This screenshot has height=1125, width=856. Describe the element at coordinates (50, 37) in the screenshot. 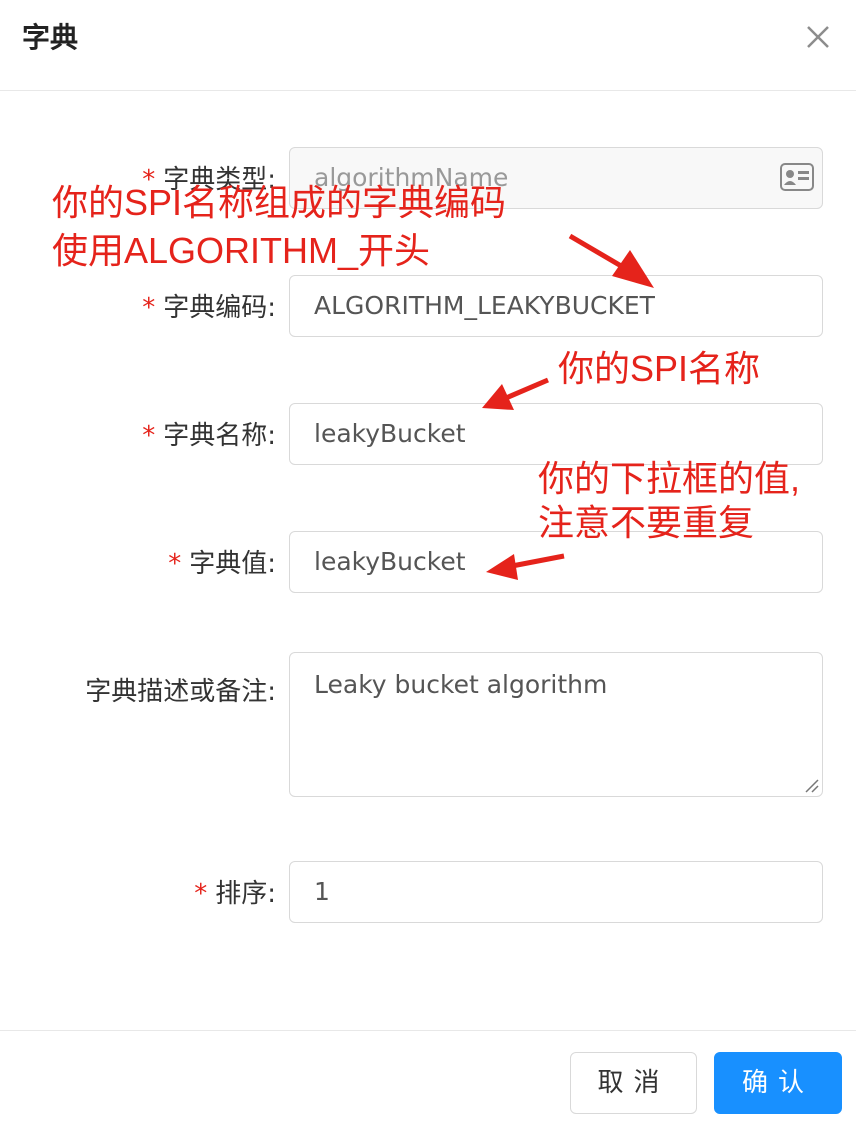

I see `dialog-title: 字典` at that location.